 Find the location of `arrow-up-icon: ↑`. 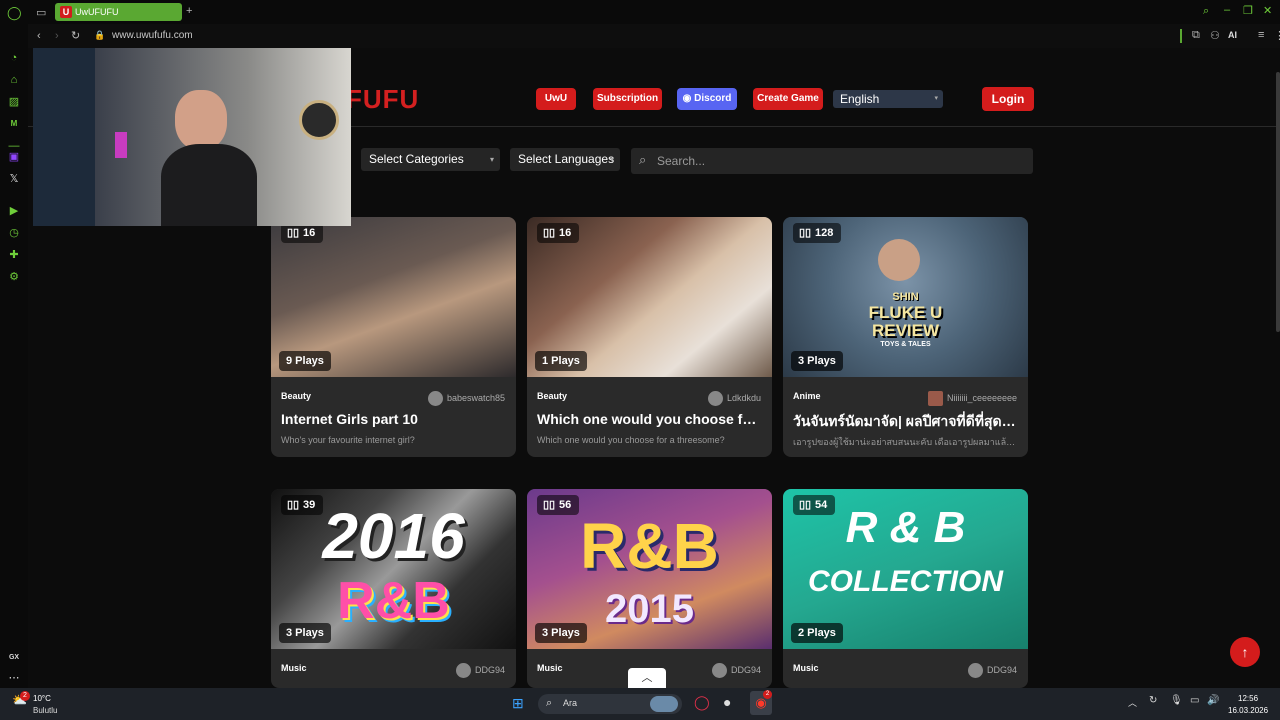

arrow-up-icon: ↑ is located at coordinates (1245, 652).